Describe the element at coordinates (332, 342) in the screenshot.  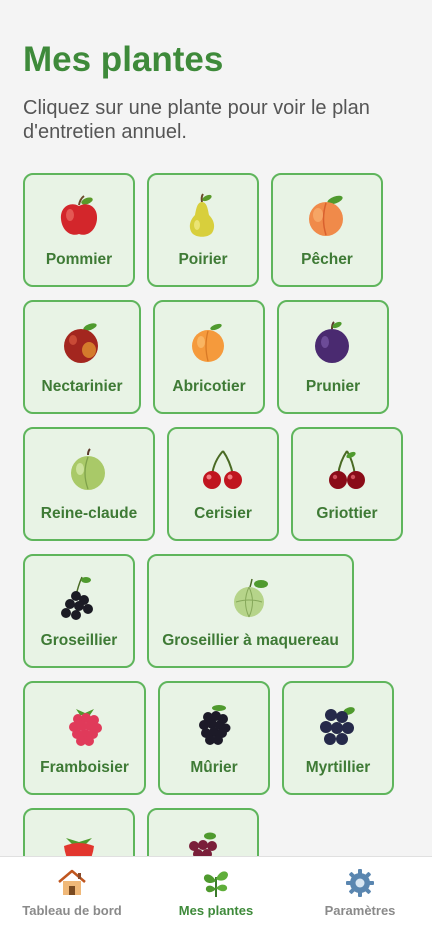
I see `plum-icon` at that location.